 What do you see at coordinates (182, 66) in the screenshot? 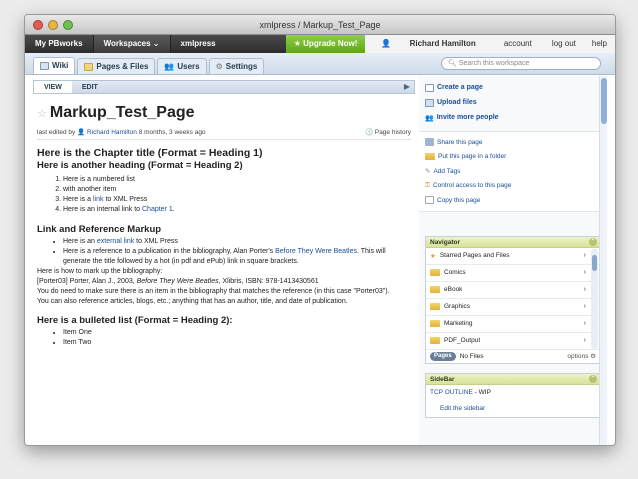
I see `tab-users: 👥 Users` at bounding box center [182, 66].